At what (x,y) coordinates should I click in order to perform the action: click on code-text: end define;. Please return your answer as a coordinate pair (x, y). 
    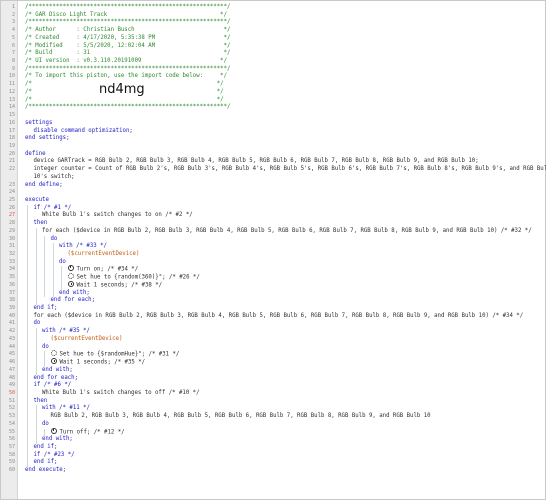
    Looking at the image, I should click on (44, 186).